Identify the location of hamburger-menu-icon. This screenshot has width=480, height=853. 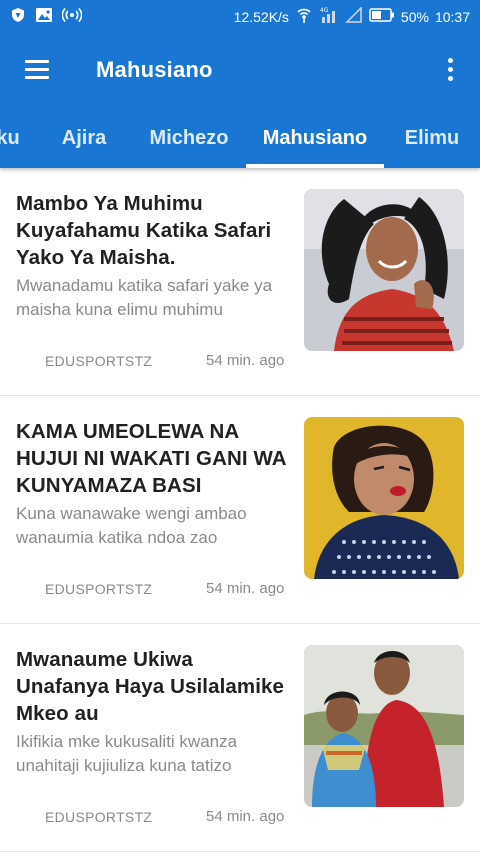
(37, 70).